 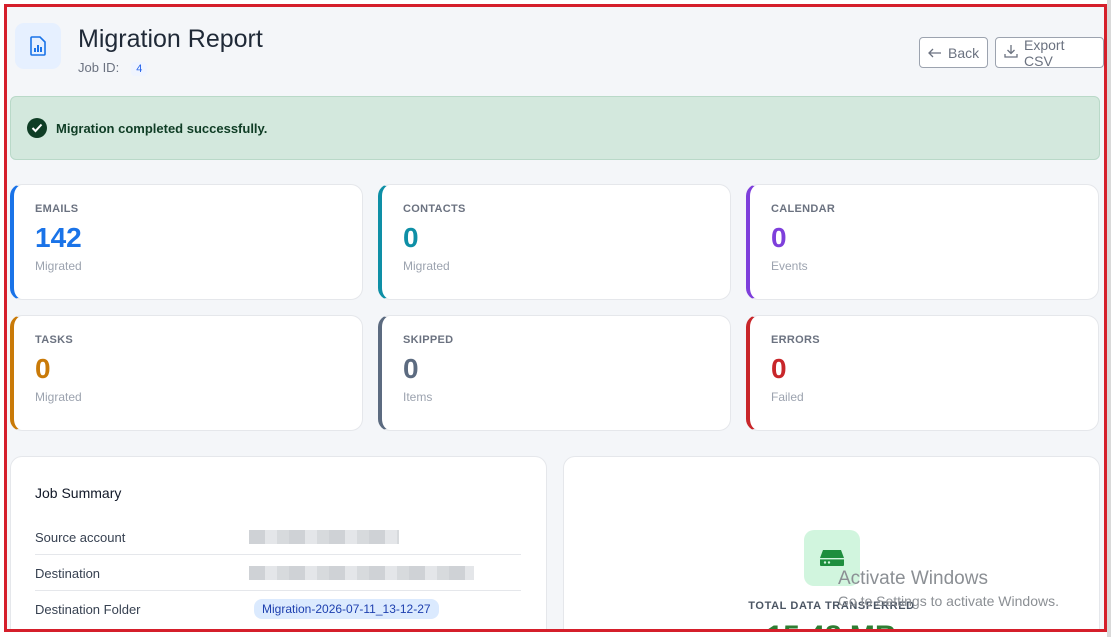 What do you see at coordinates (1109, 318) in the screenshot?
I see `vertical-scrollbar` at bounding box center [1109, 318].